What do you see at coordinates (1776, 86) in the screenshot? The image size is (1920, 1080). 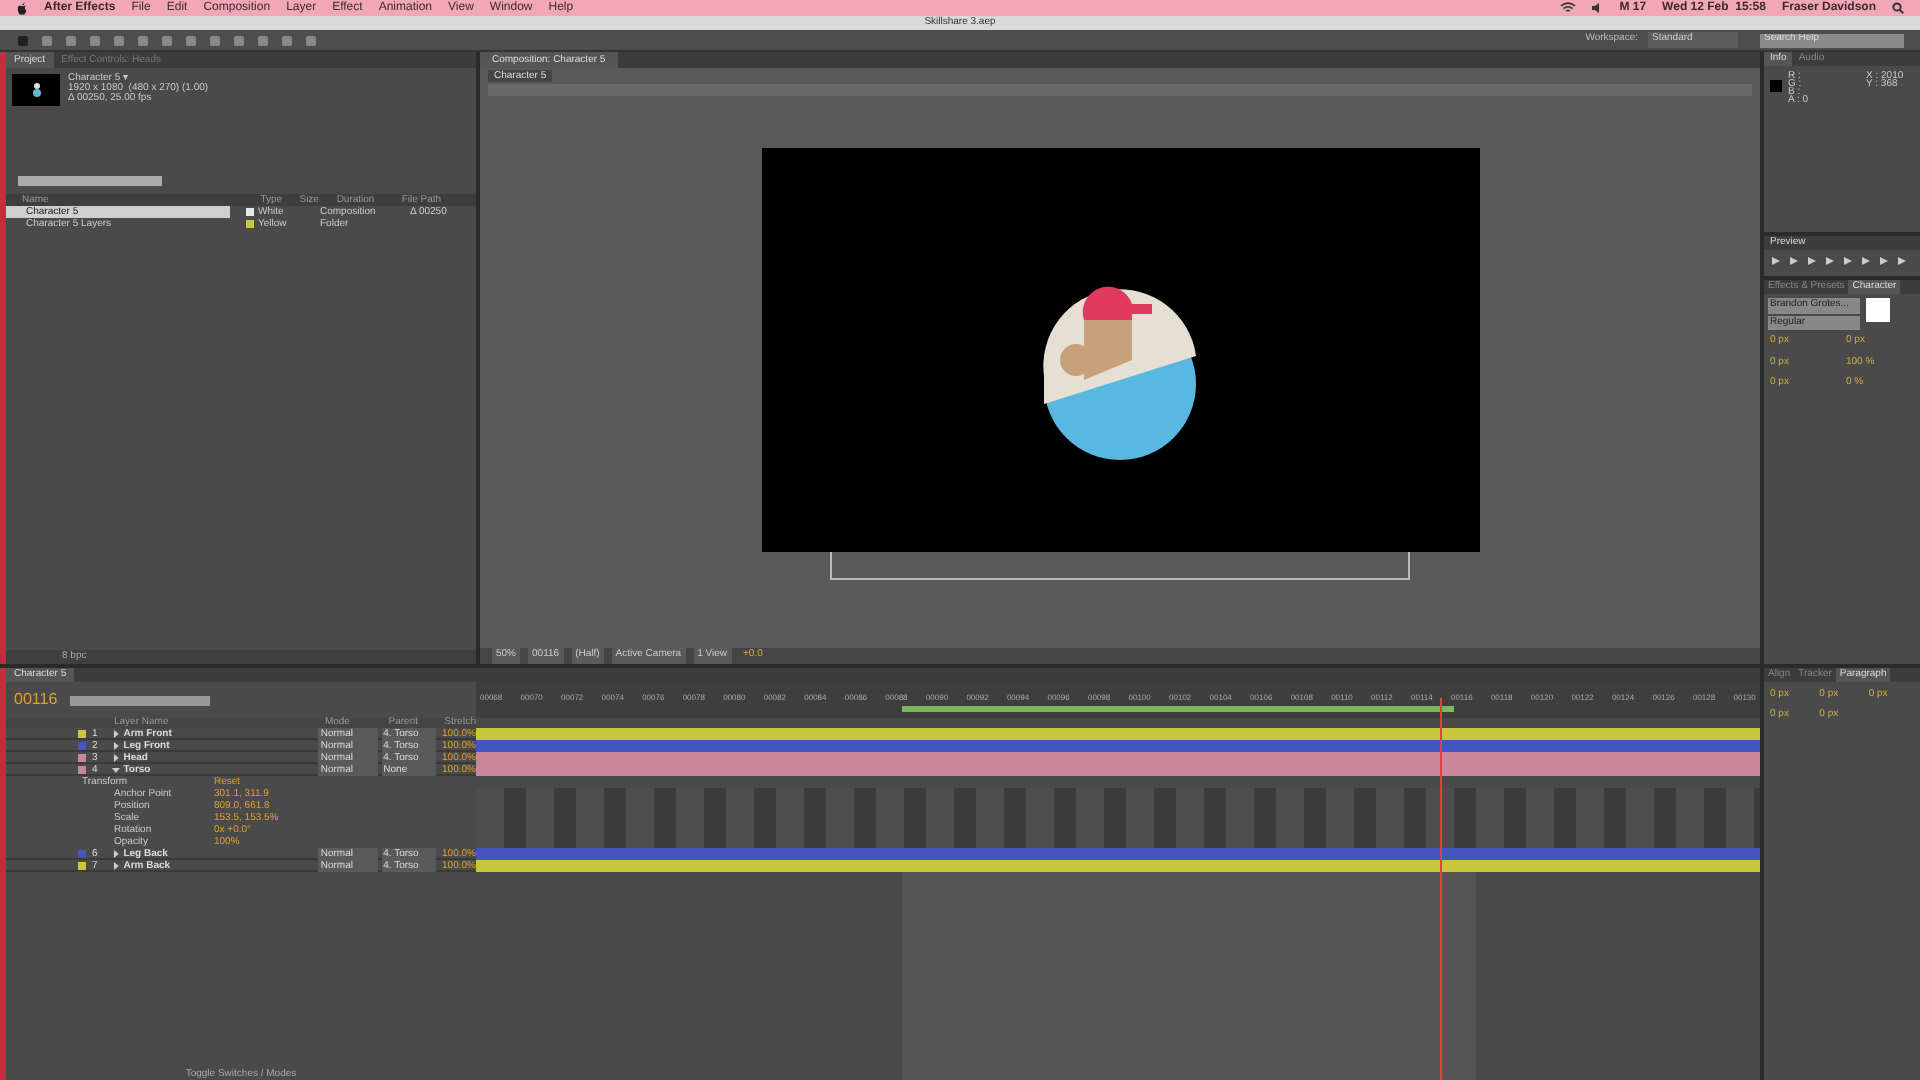 I see `color-swatch` at bounding box center [1776, 86].